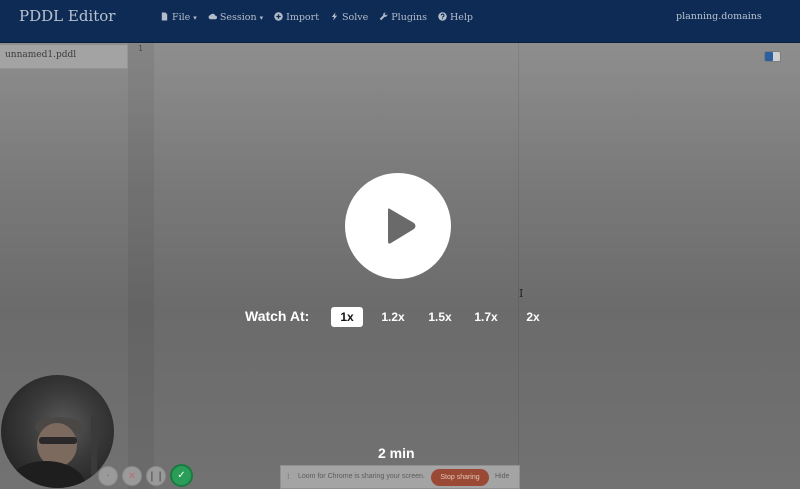  What do you see at coordinates (393, 317) in the screenshot?
I see `speed-option-1-2x: 1.2x` at bounding box center [393, 317].